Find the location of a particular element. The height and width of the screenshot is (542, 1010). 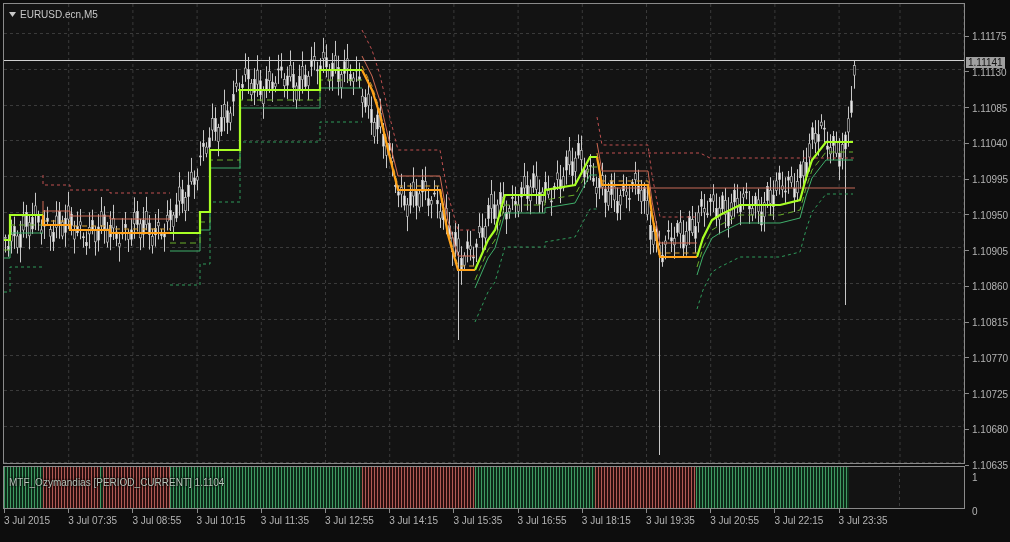

current-price-label: 1.11141 is located at coordinates (985, 62).